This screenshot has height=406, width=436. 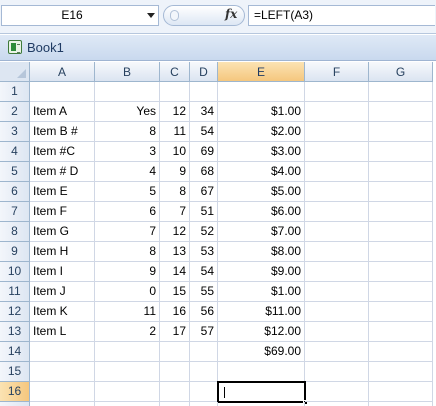 What do you see at coordinates (62, 404) in the screenshot?
I see `cell-a17` at bounding box center [62, 404].